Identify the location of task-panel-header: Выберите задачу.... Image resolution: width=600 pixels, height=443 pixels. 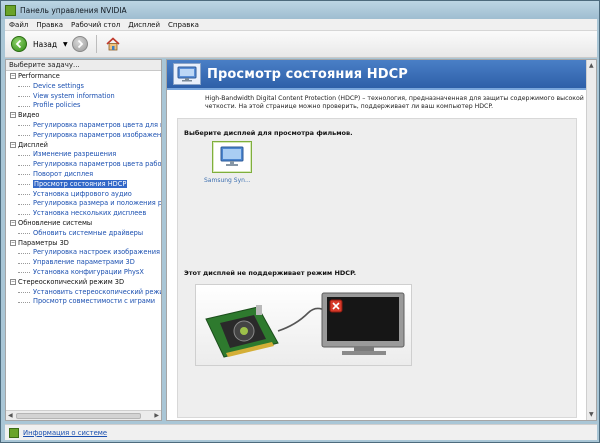
(83, 65).